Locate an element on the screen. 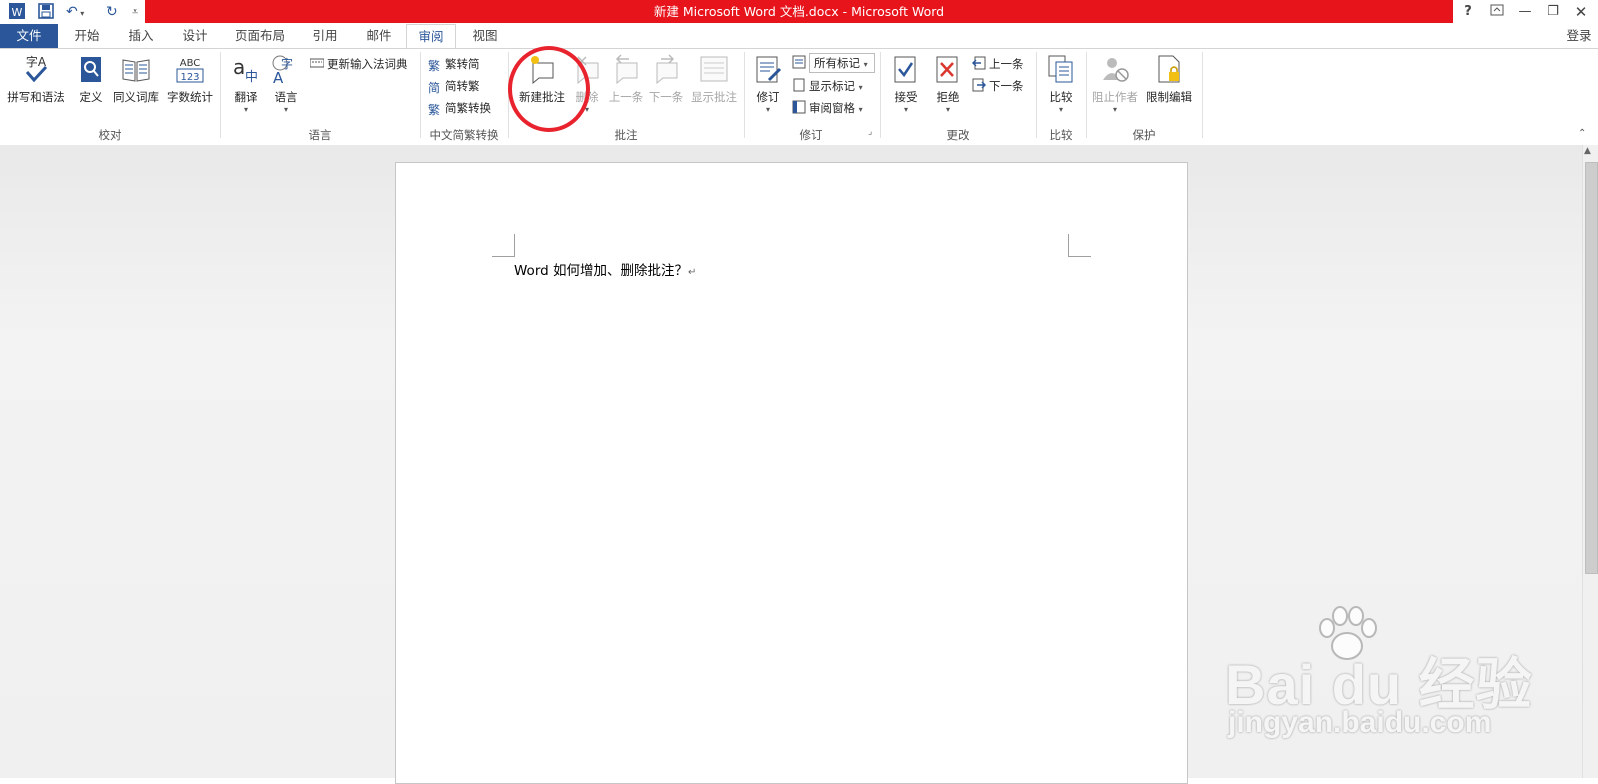 The width and height of the screenshot is (1598, 784). language-button: 字A 语言 ▾ is located at coordinates (286, 84).